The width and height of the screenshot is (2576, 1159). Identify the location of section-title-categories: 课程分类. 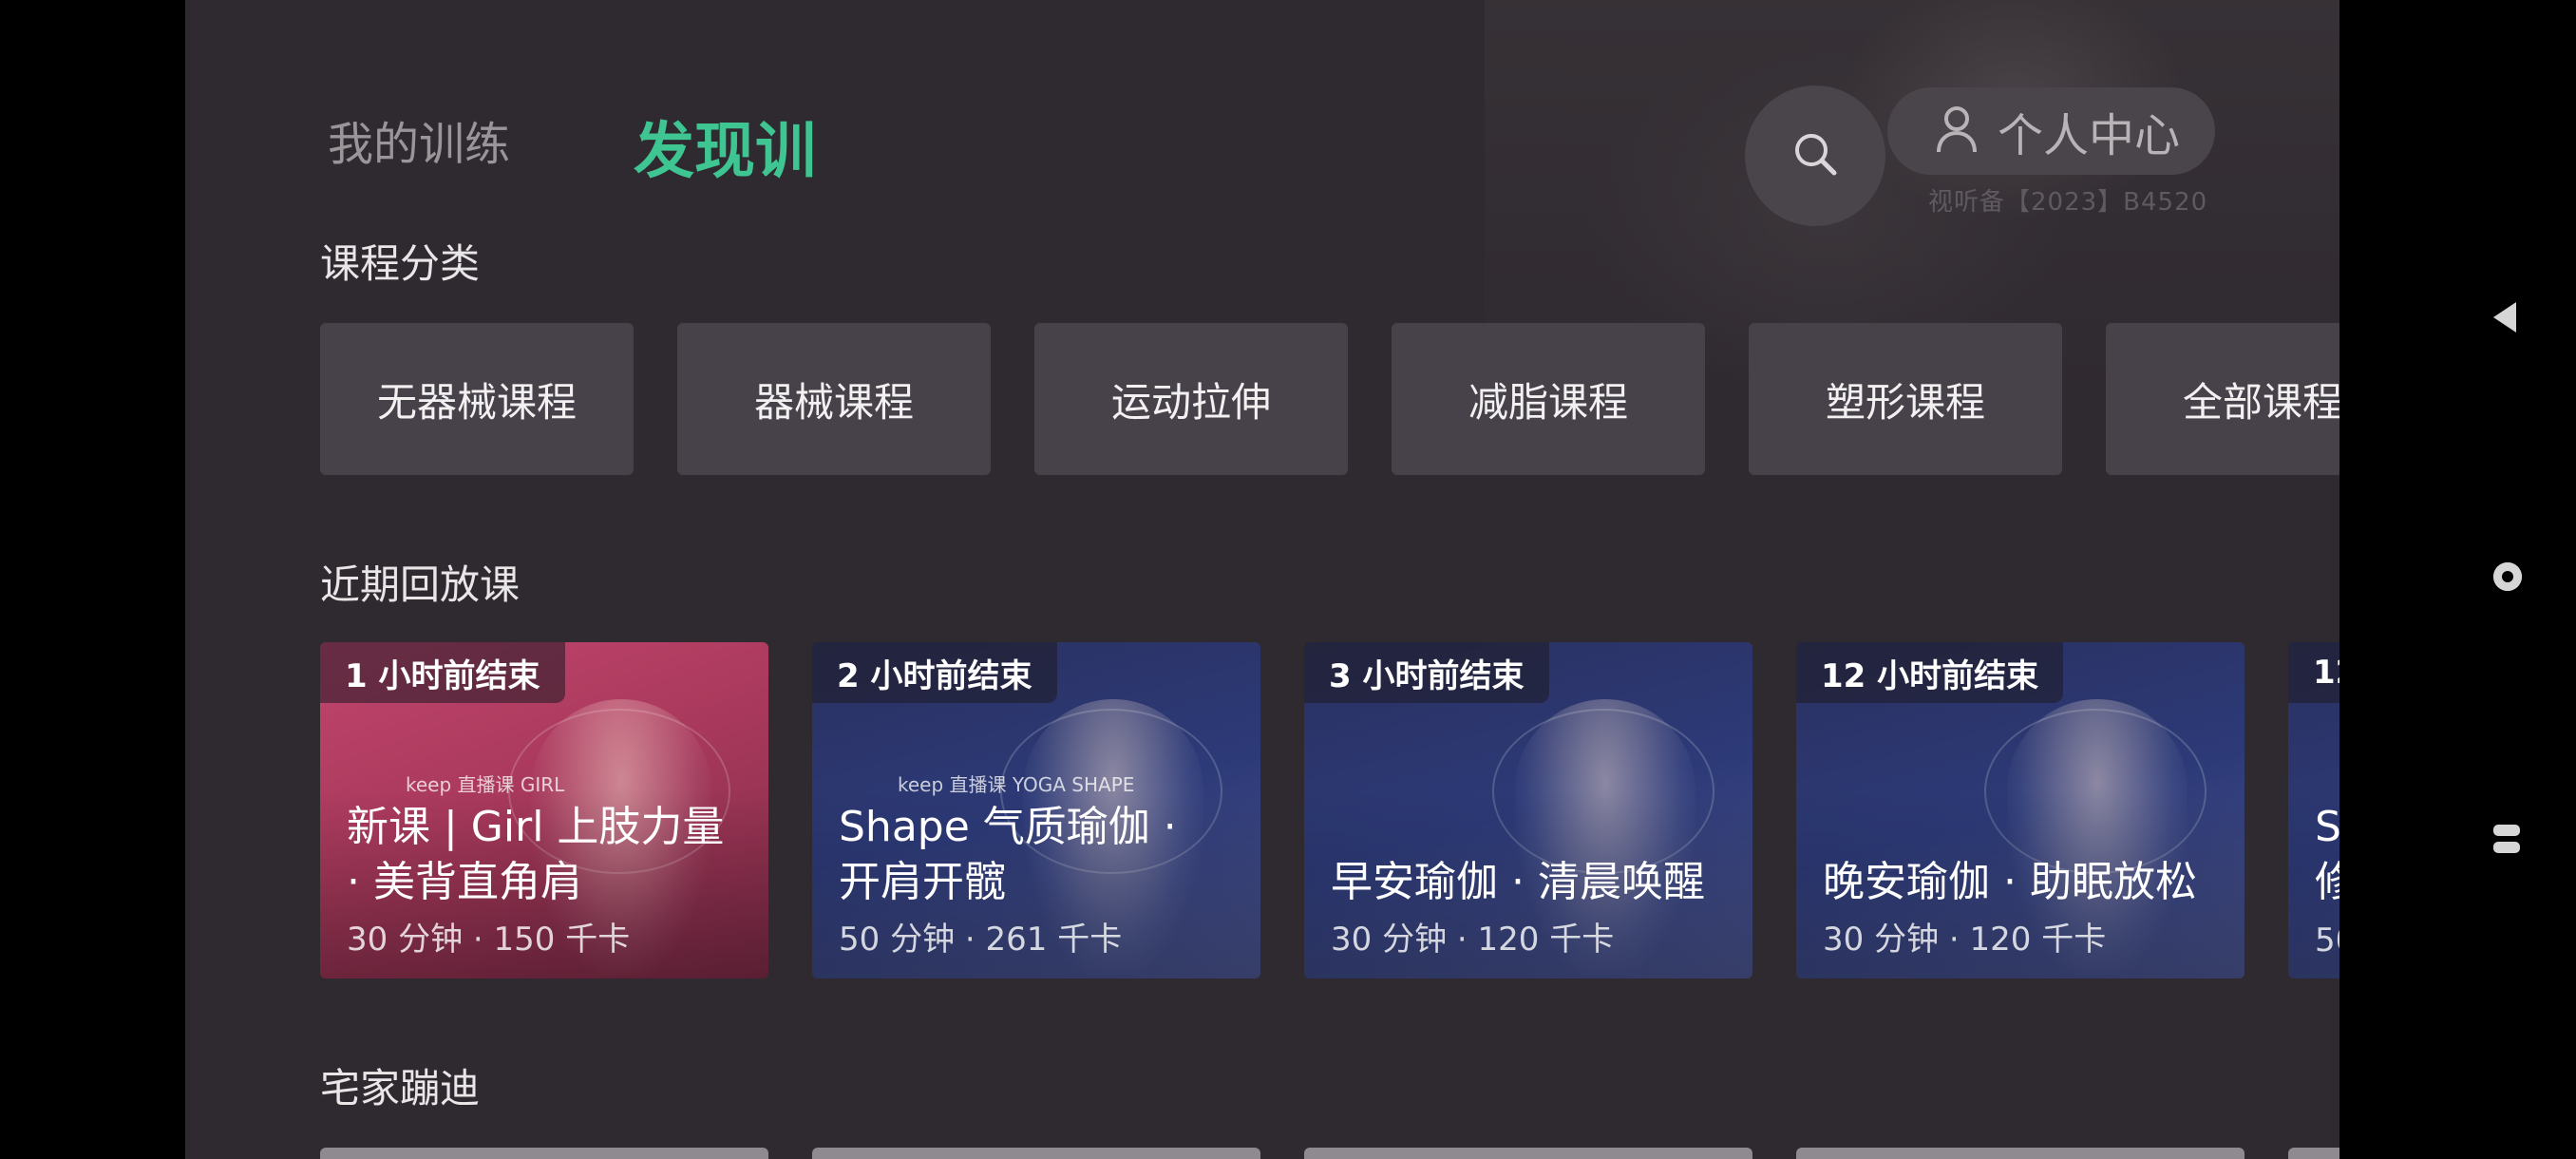
(400, 263).